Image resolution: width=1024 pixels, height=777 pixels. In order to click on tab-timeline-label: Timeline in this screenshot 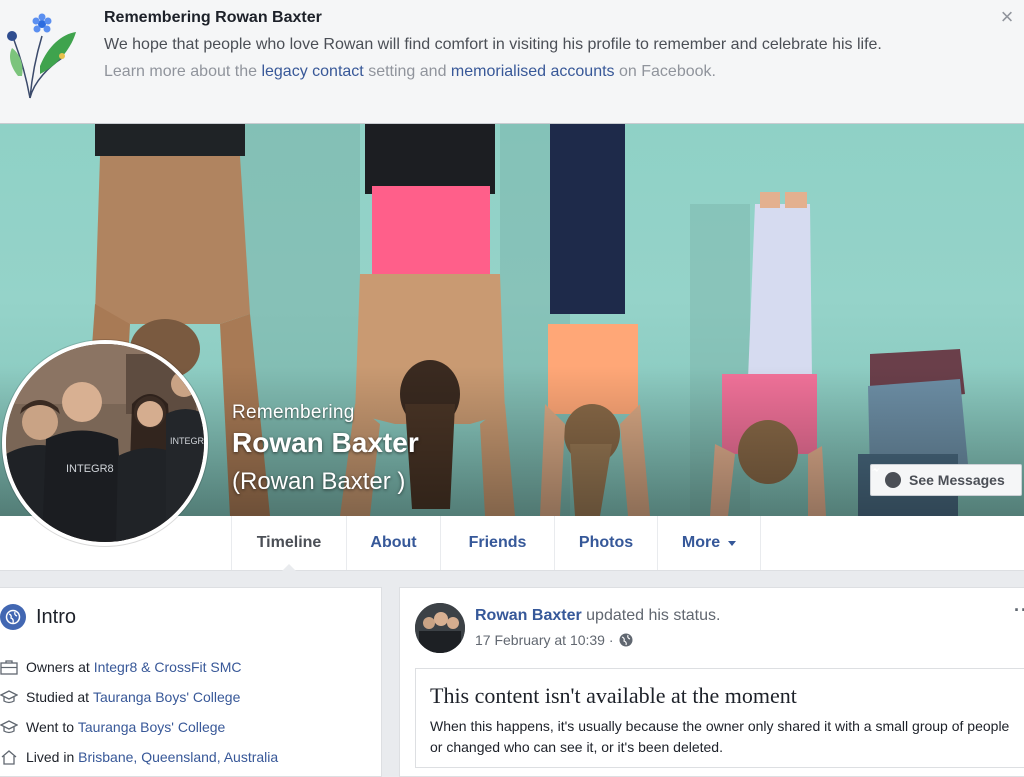, I will do `click(289, 542)`.